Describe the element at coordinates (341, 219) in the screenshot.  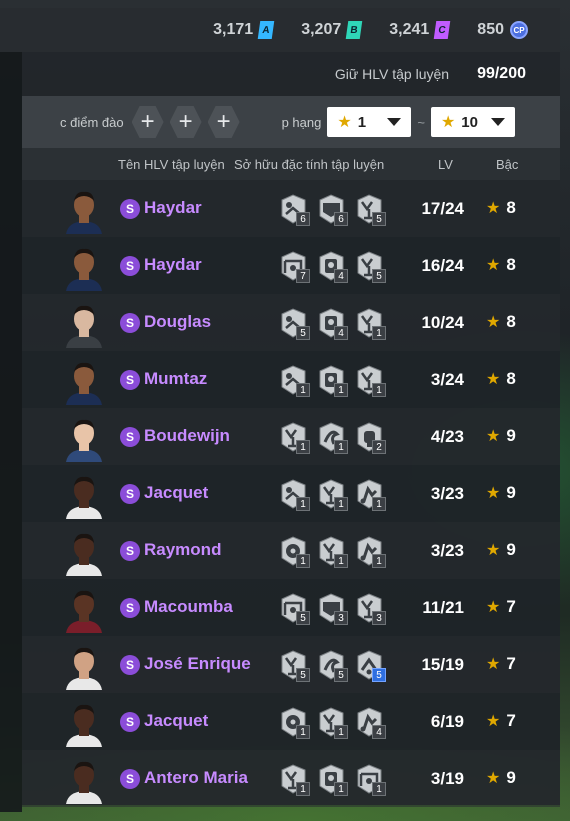
I see `trait-level: 6` at that location.